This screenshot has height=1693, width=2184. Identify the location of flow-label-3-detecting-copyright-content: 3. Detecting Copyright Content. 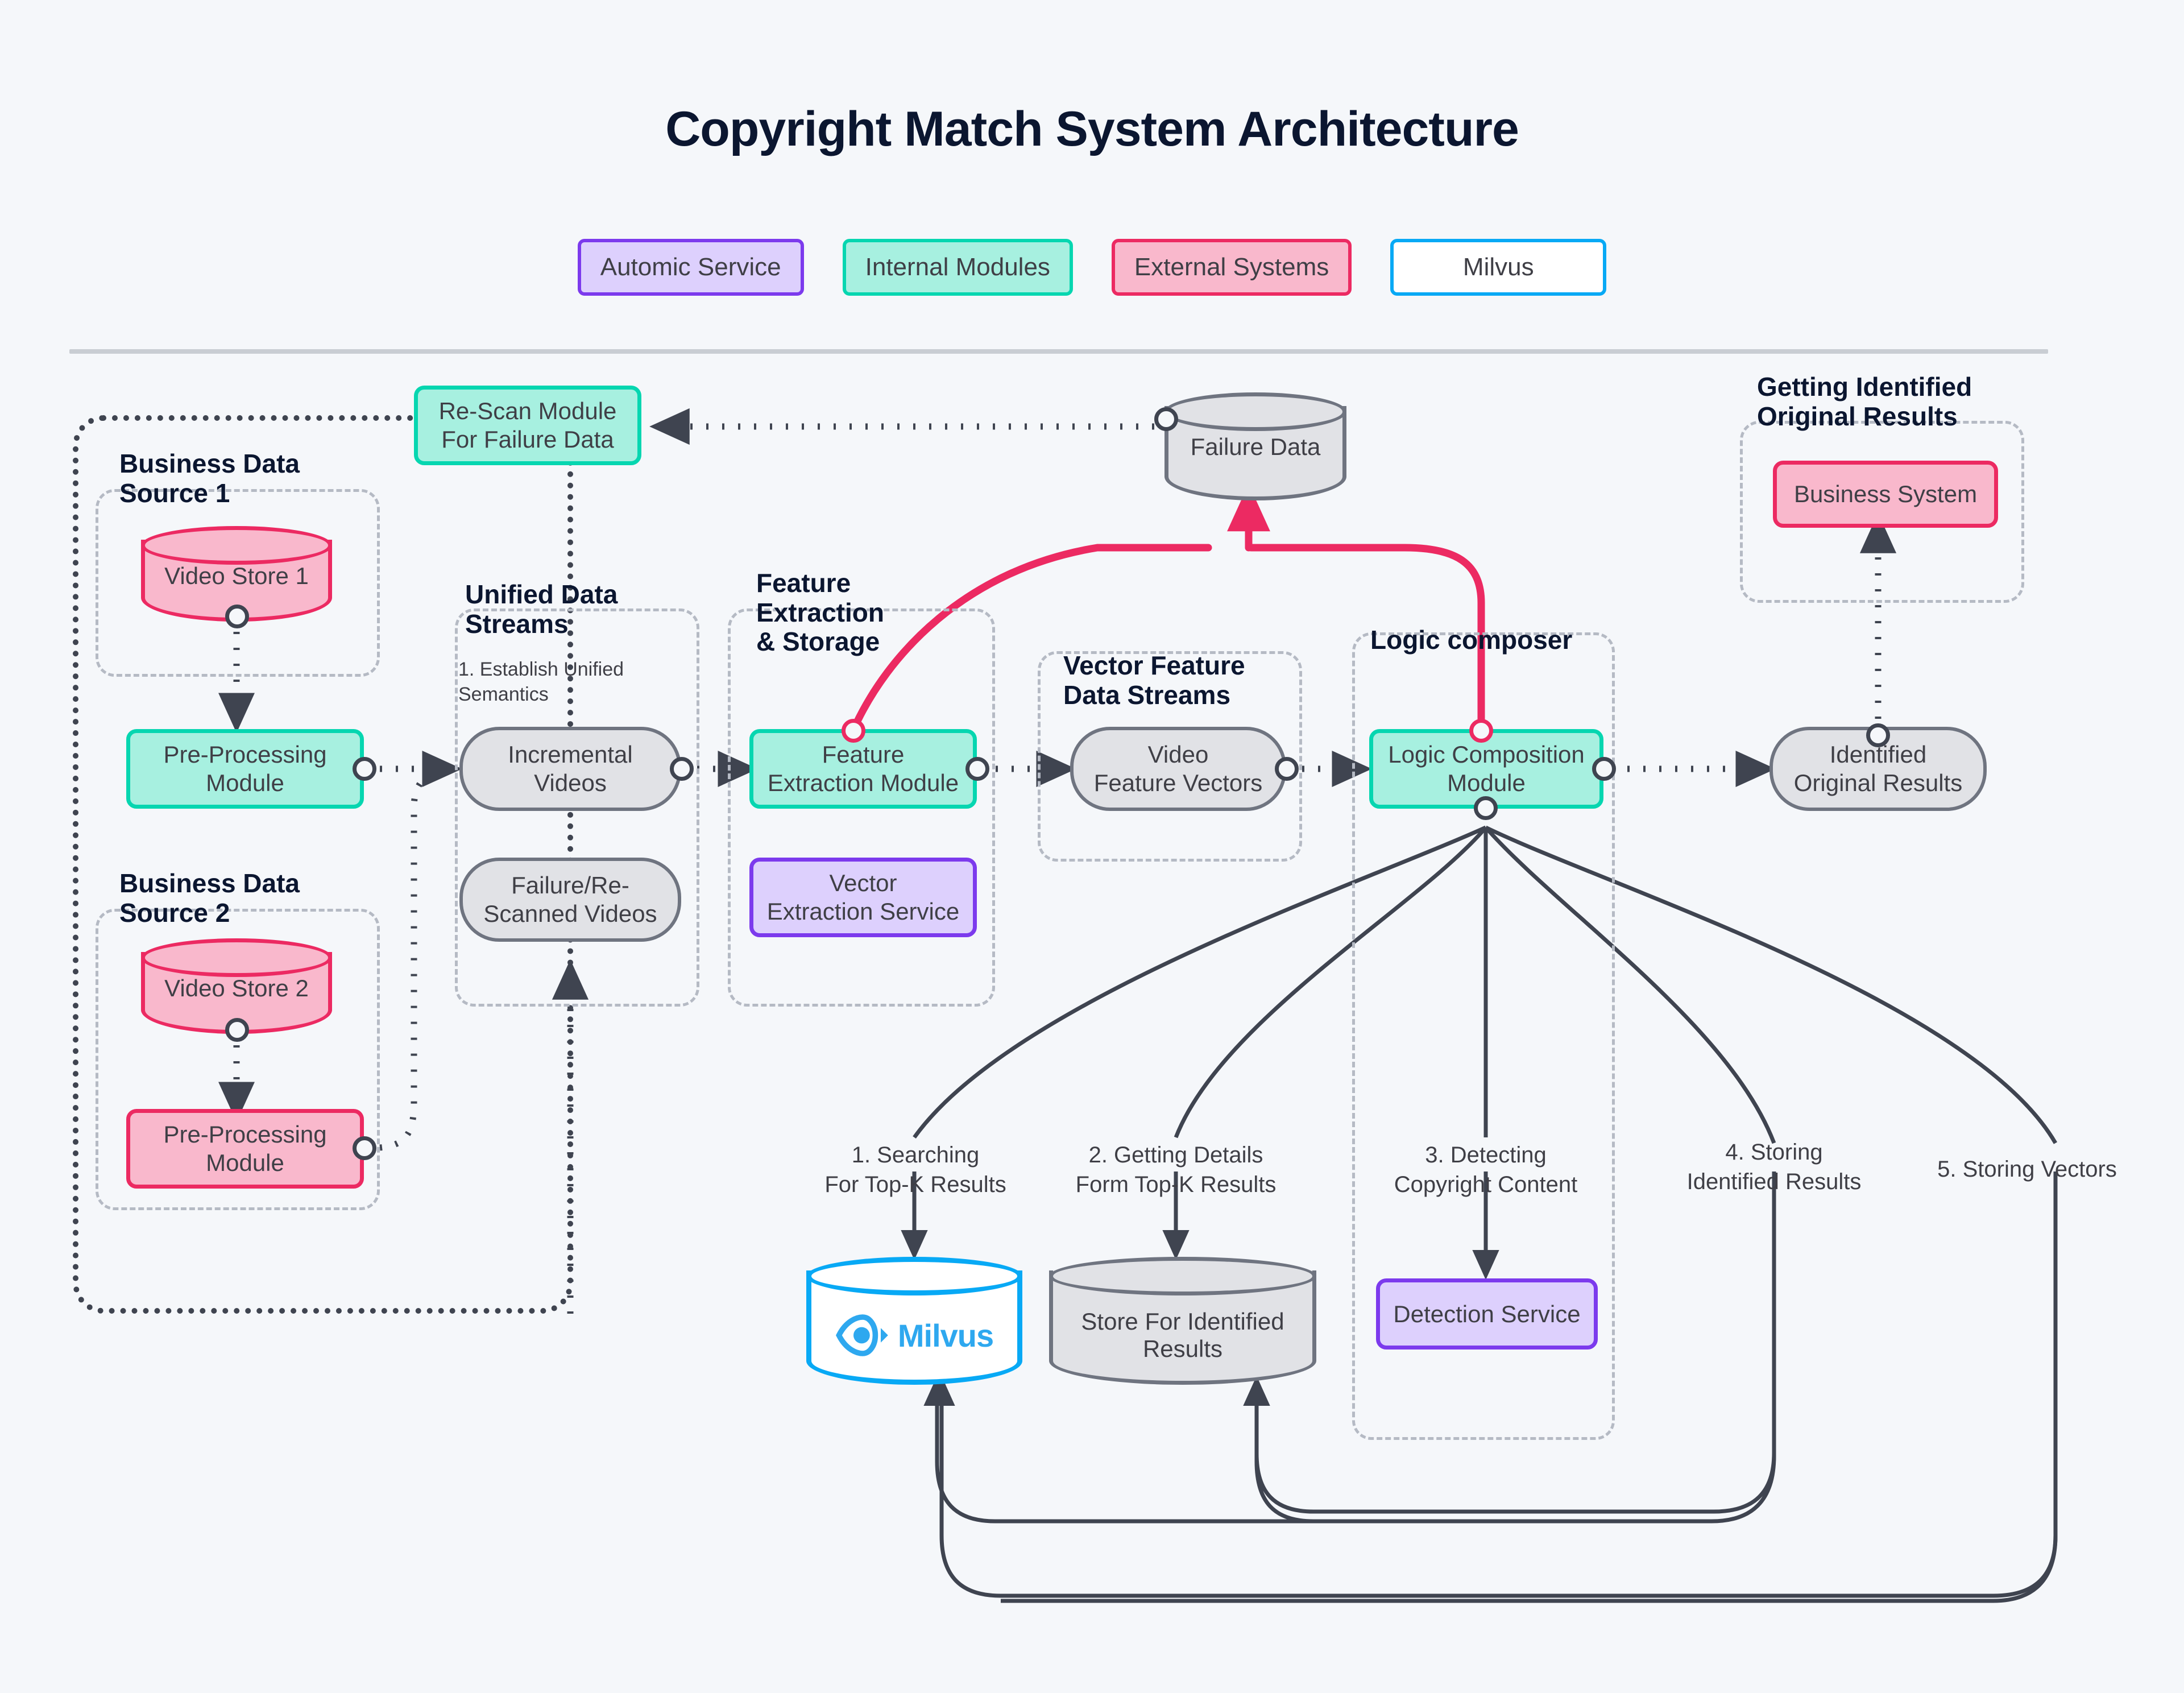
(1486, 1170).